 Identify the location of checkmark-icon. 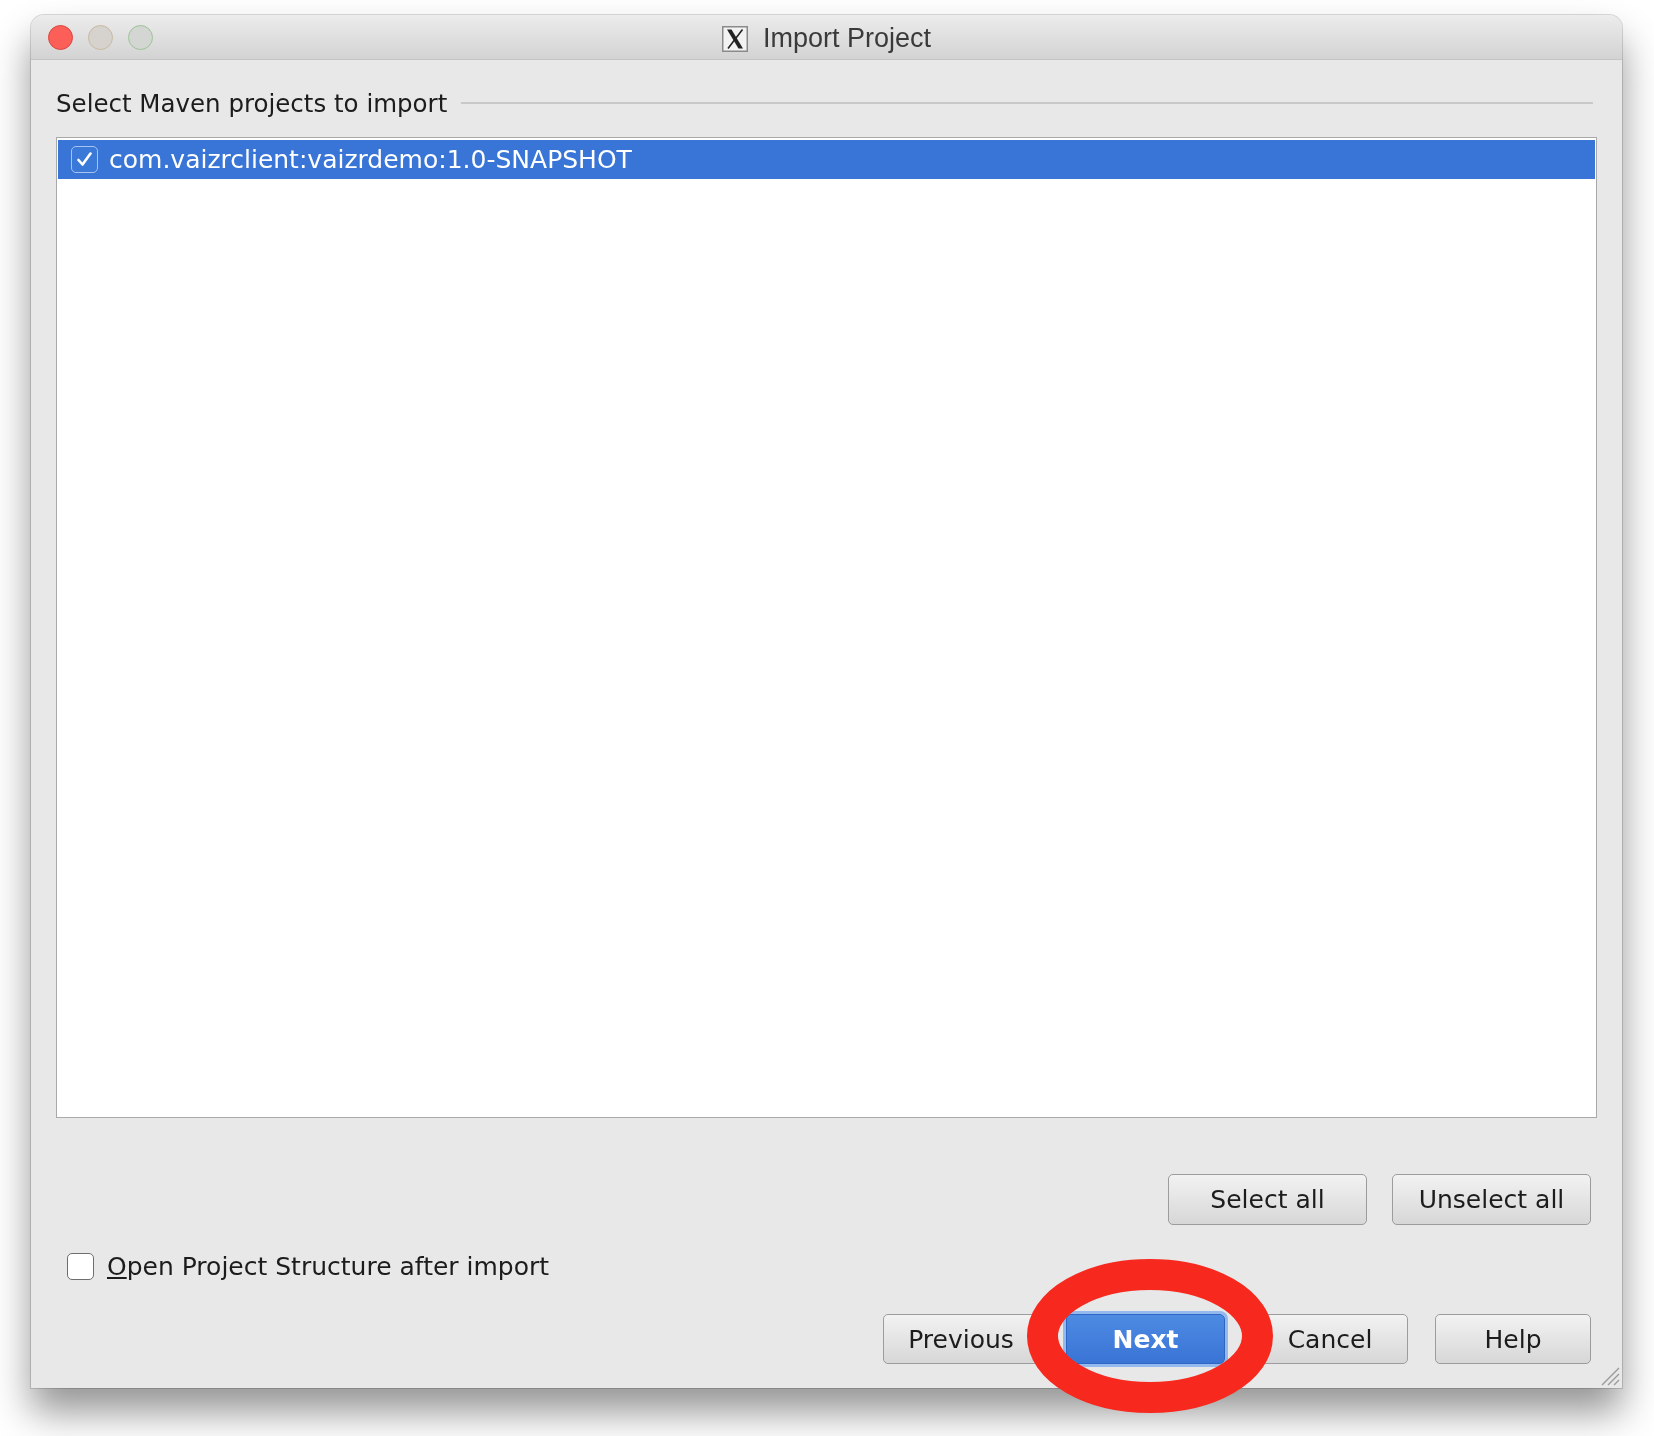
(84, 159).